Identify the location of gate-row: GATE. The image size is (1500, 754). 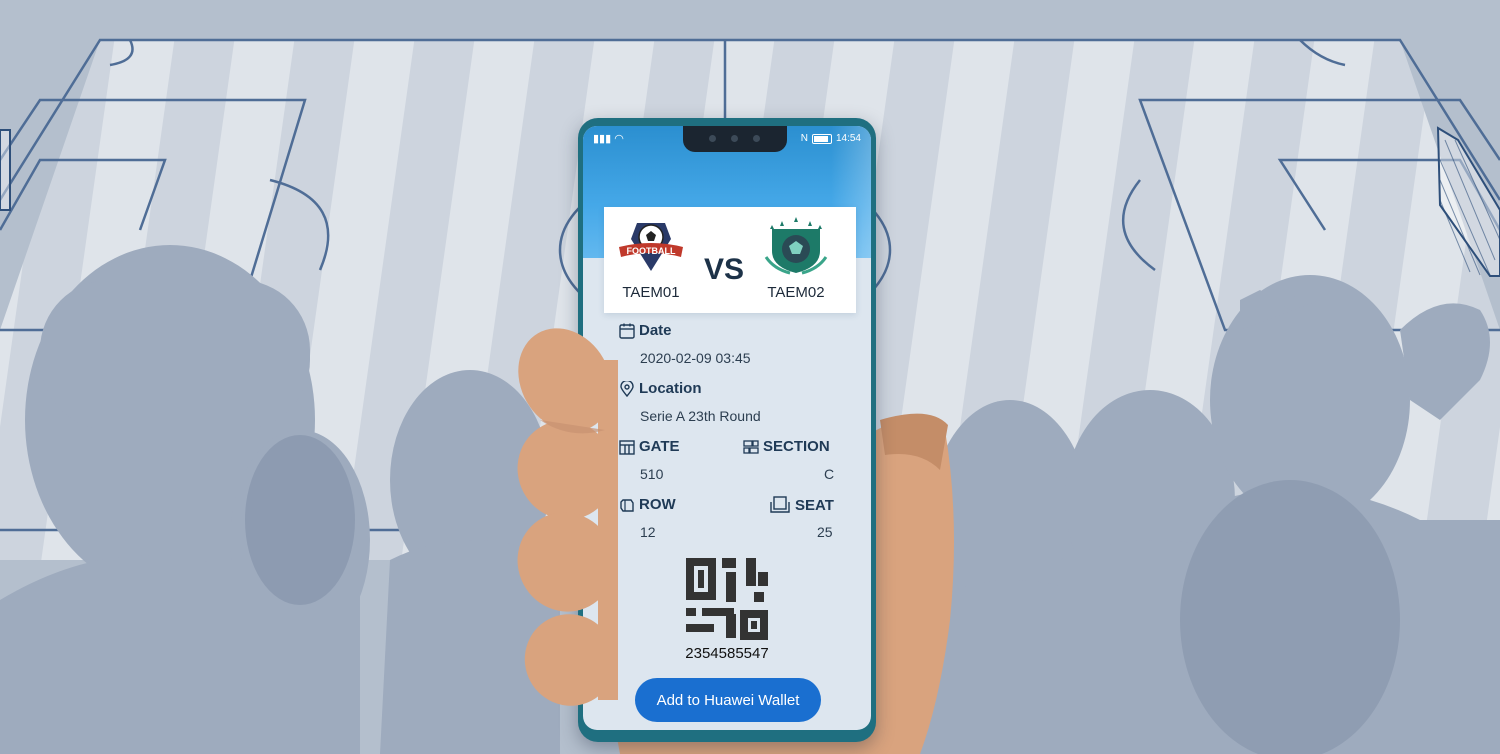
(649, 446).